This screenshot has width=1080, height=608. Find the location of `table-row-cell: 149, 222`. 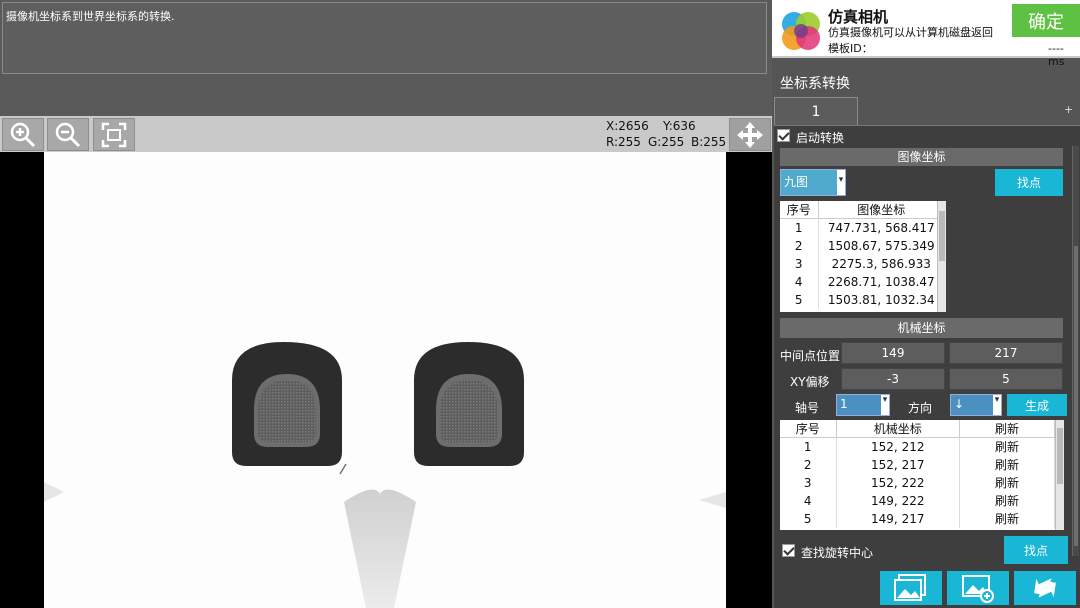

table-row-cell: 149, 222 is located at coordinates (898, 500).